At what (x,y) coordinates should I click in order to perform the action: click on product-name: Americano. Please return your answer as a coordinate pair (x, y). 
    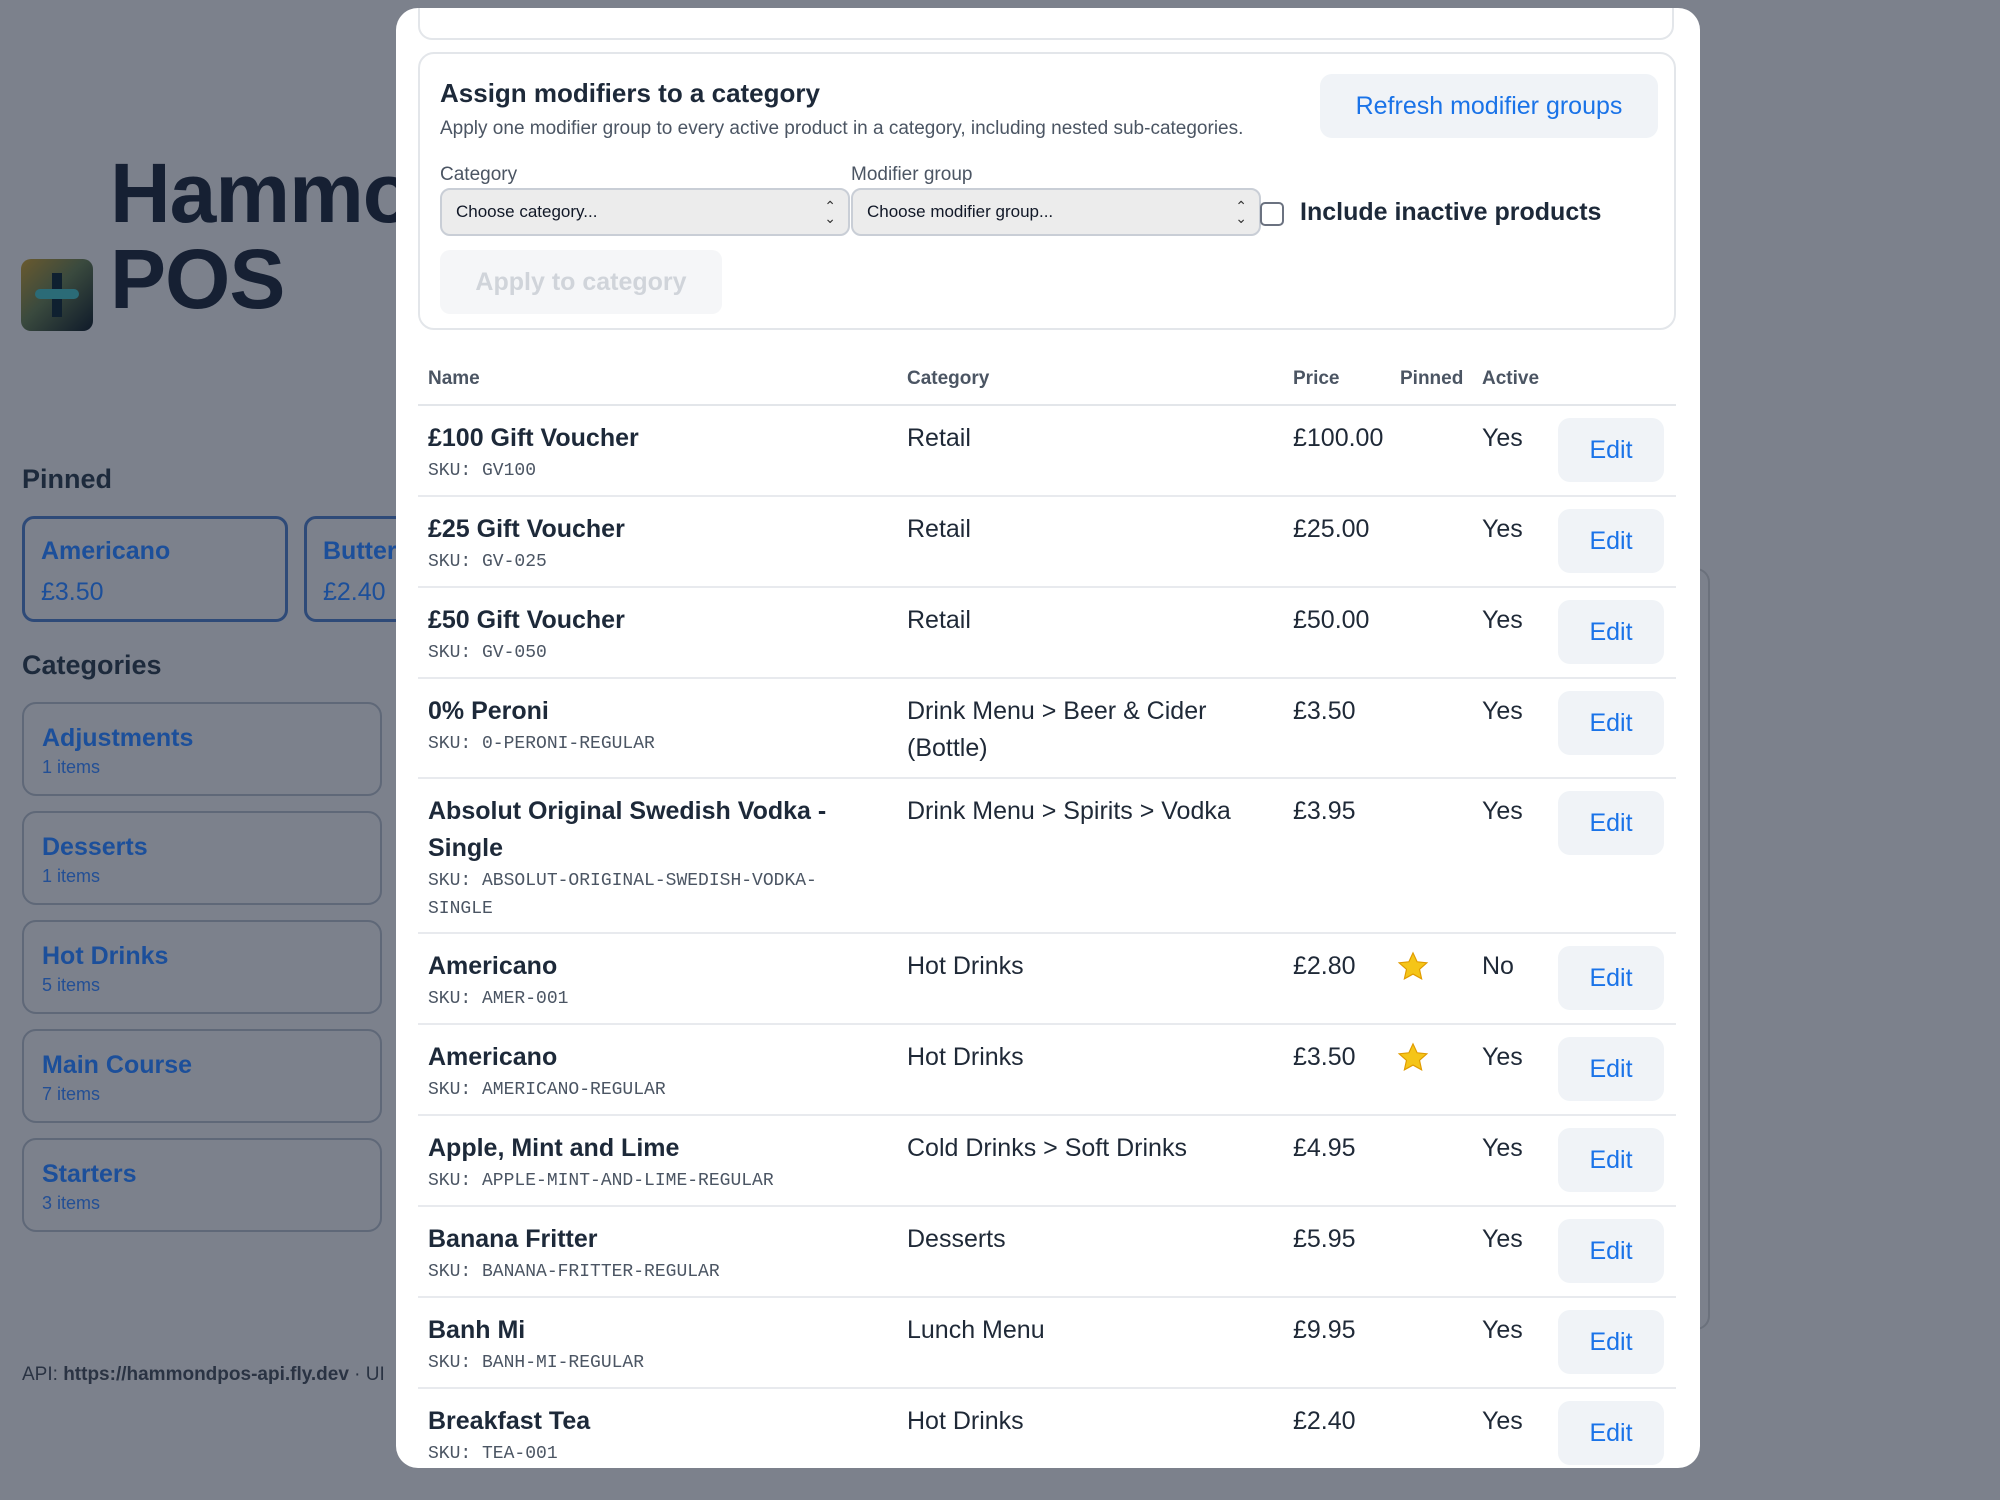
    Looking at the image, I should click on (493, 1057).